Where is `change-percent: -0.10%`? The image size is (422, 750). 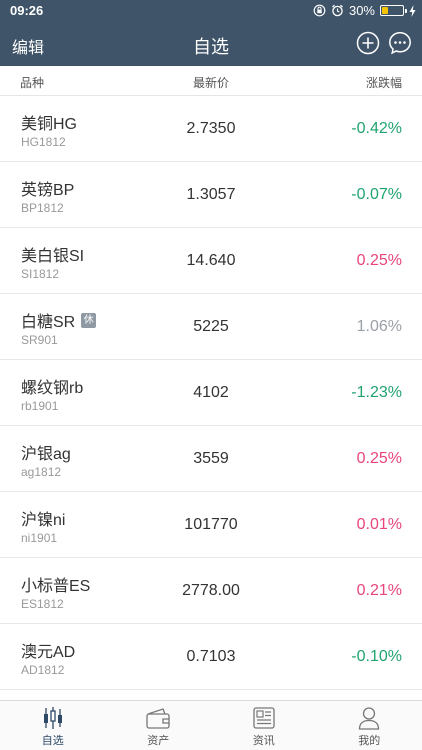
change-percent: -0.10% is located at coordinates (376, 656).